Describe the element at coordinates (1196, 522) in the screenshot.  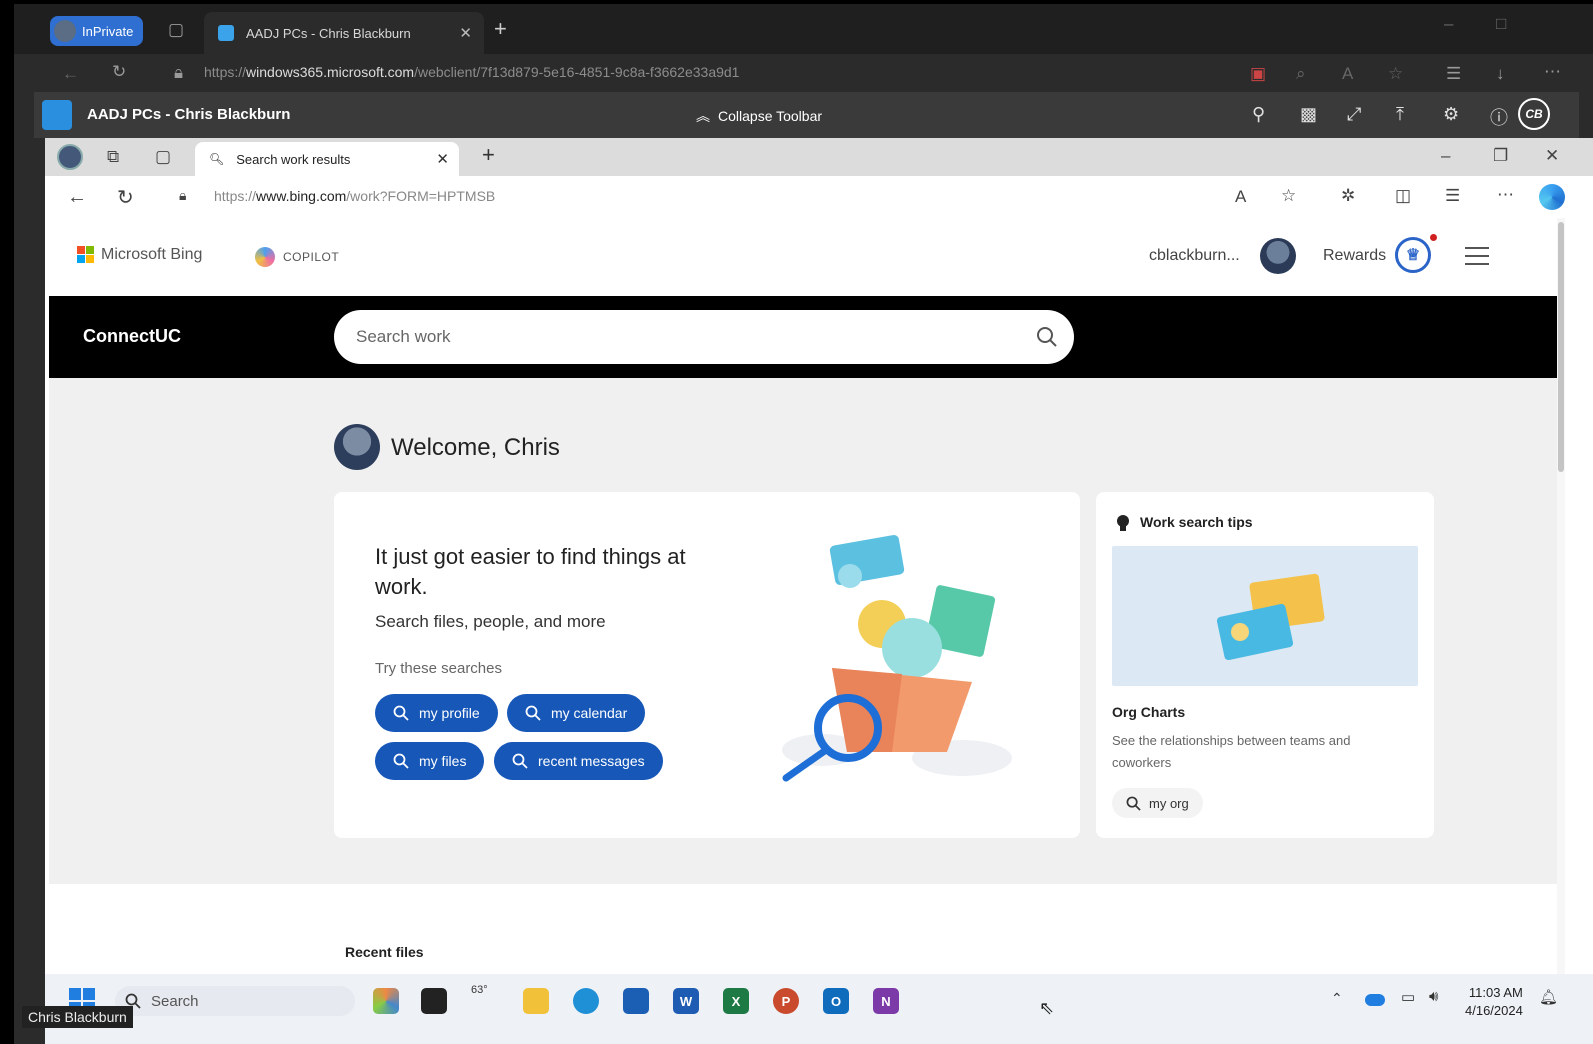
I see `tips-title: Work search tips` at that location.